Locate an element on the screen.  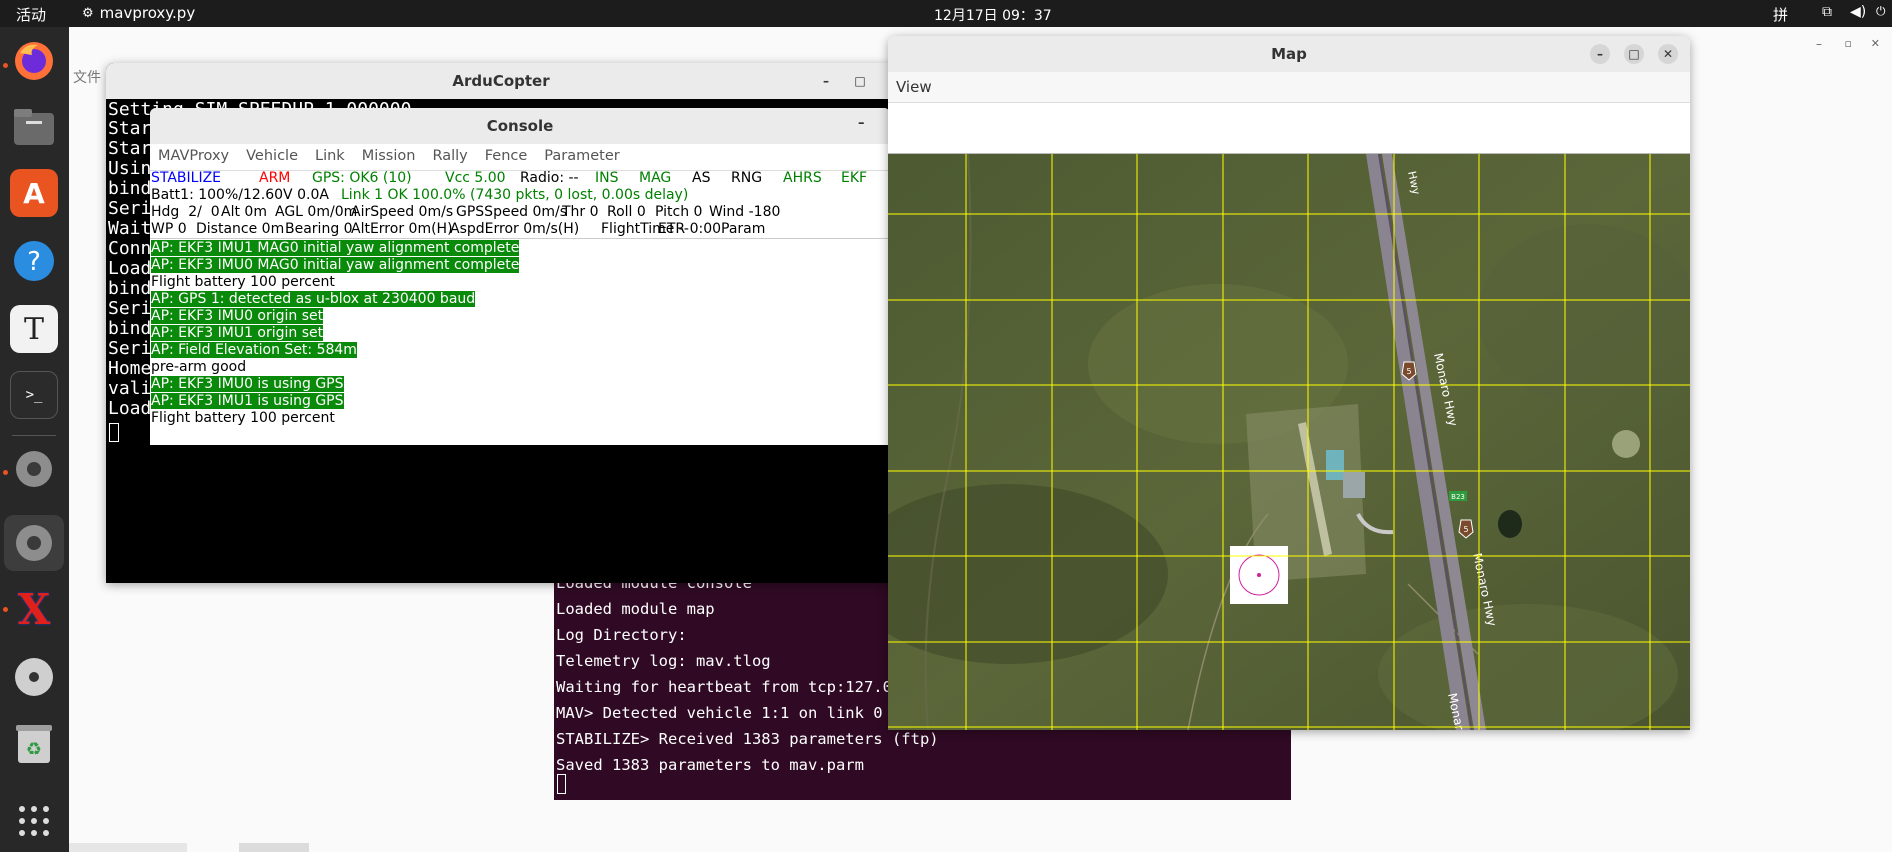
map-title: Map is located at coordinates (1289, 54).